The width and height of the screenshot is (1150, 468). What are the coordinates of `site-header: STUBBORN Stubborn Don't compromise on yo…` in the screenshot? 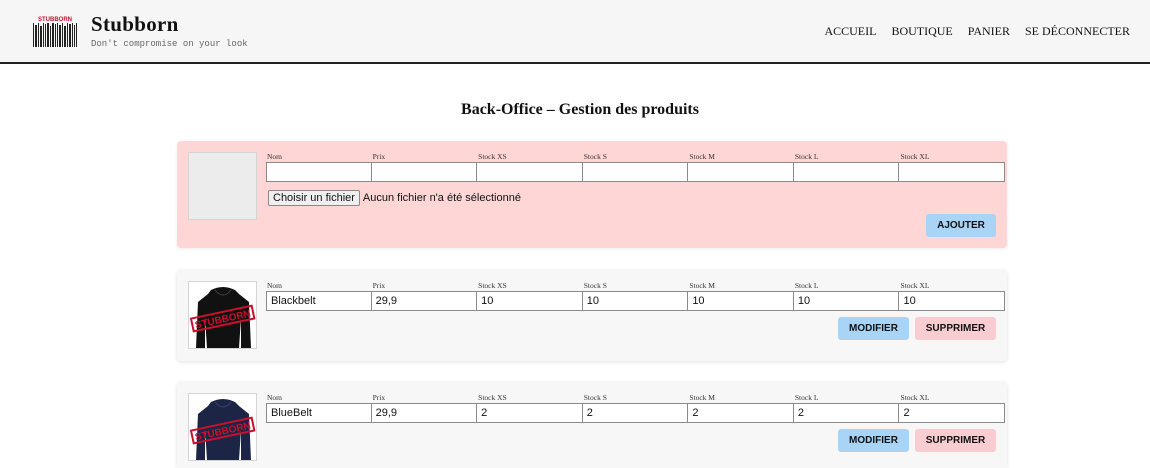 It's located at (575, 32).